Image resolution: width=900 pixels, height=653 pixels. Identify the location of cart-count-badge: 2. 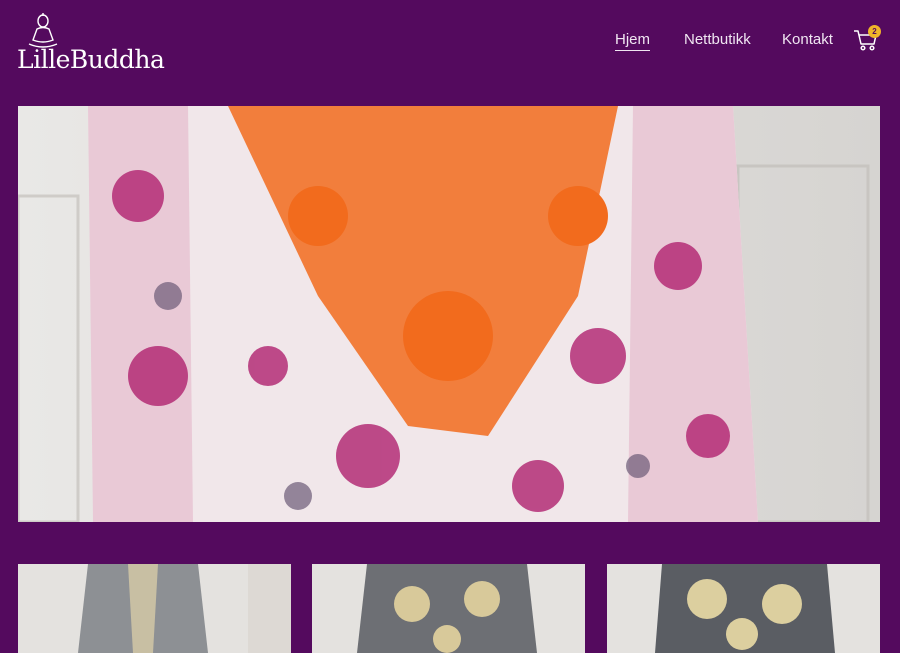
(874, 31).